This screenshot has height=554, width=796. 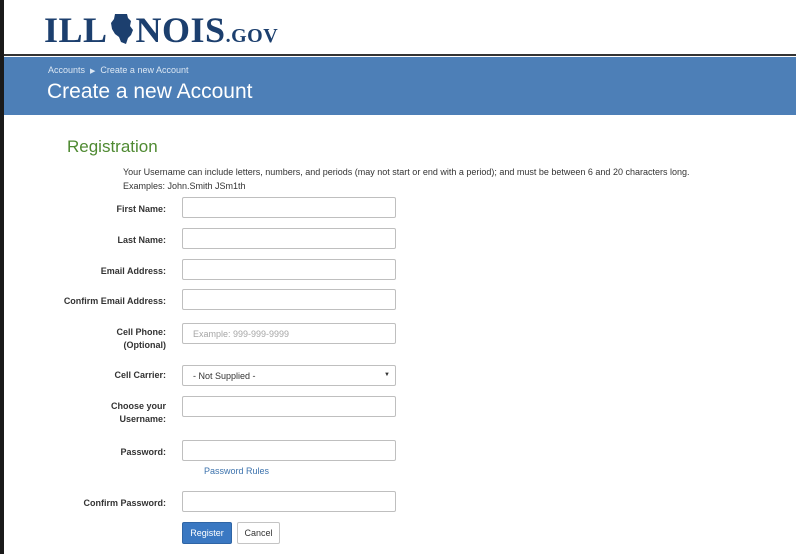 I want to click on register-button: Register, so click(x=207, y=533).